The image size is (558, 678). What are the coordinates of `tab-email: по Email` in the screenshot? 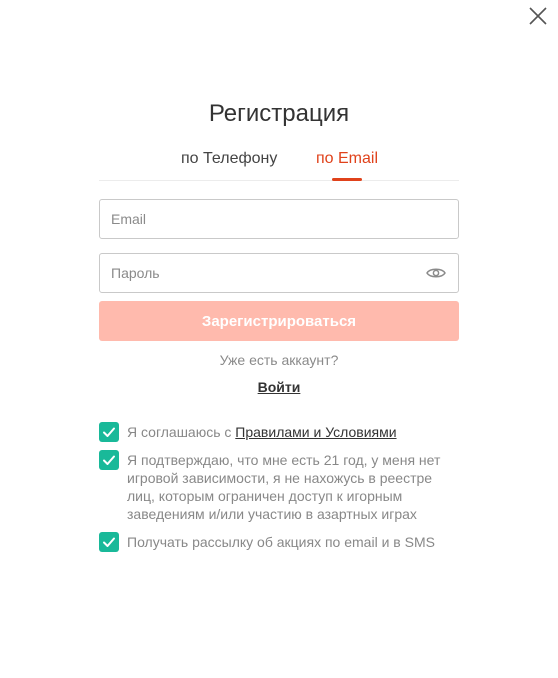 It's located at (347, 159).